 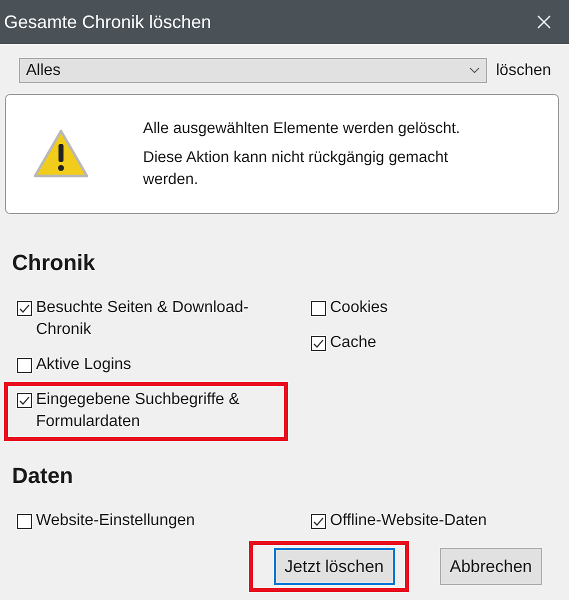 What do you see at coordinates (524, 71) in the screenshot?
I see `range-label: löschen` at bounding box center [524, 71].